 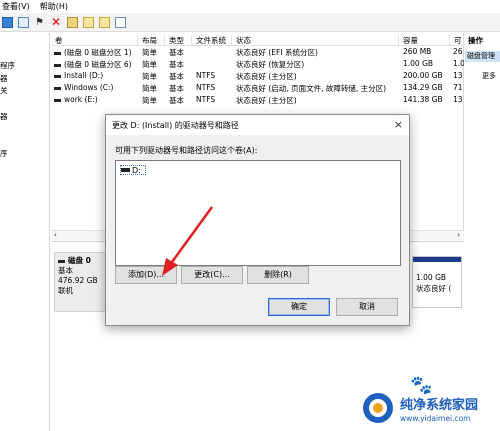 What do you see at coordinates (175, 125) in the screenshot?
I see `dialog-title: 更改 D: (Install) 的驱动器号和路径` at bounding box center [175, 125].